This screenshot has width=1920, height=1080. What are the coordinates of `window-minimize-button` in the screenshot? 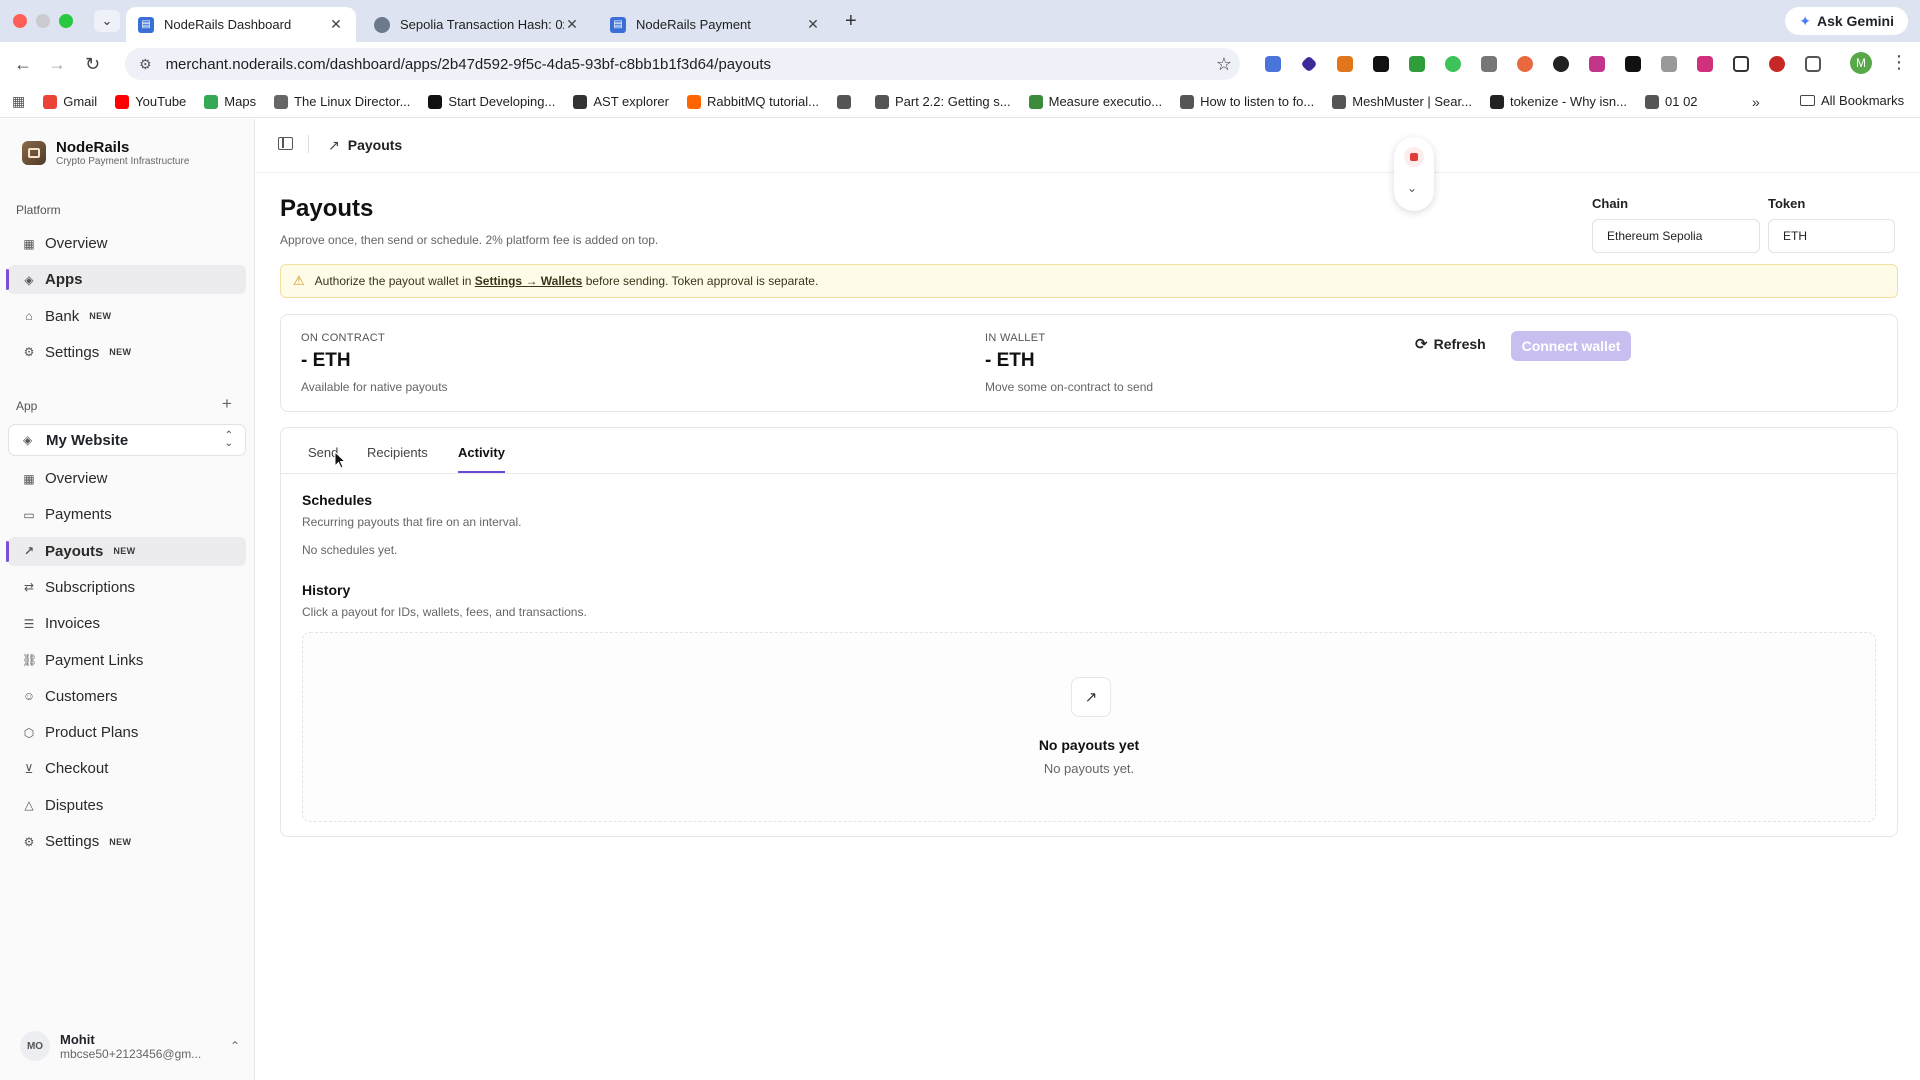 It's located at (43, 21).